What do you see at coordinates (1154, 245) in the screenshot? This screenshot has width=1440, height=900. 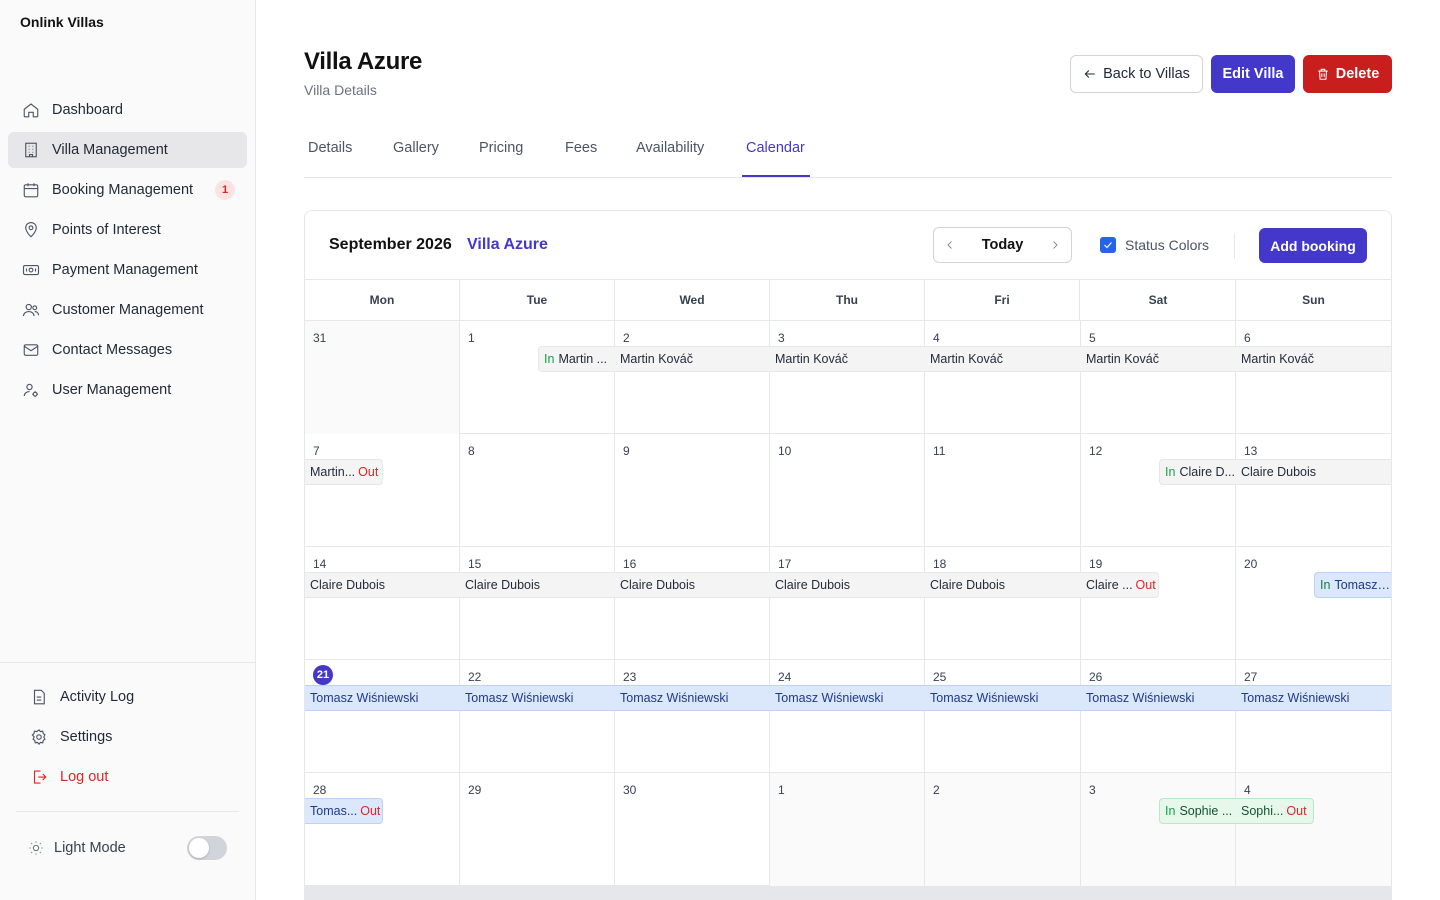 I see `status-colors-toggle: Status Colors` at bounding box center [1154, 245].